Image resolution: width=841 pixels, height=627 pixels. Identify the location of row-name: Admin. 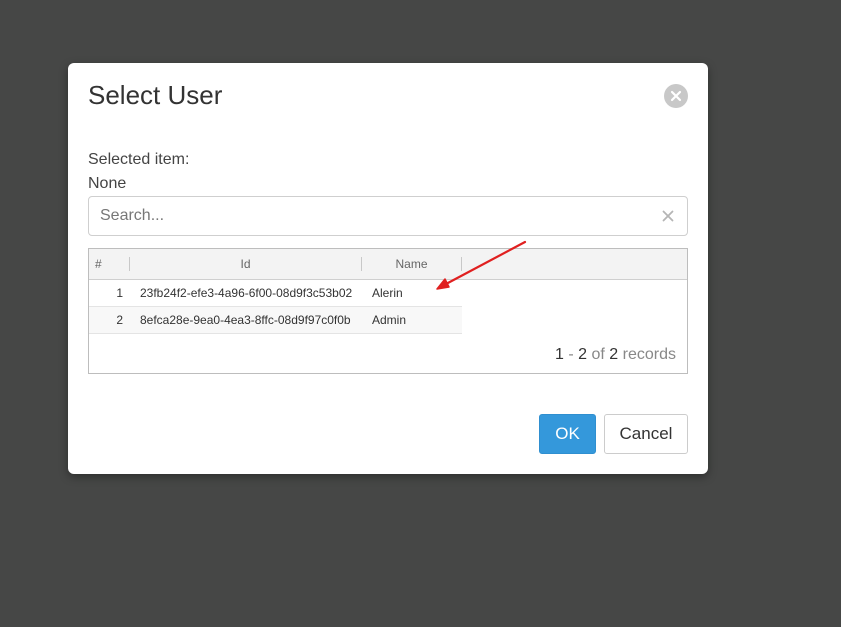
(389, 320).